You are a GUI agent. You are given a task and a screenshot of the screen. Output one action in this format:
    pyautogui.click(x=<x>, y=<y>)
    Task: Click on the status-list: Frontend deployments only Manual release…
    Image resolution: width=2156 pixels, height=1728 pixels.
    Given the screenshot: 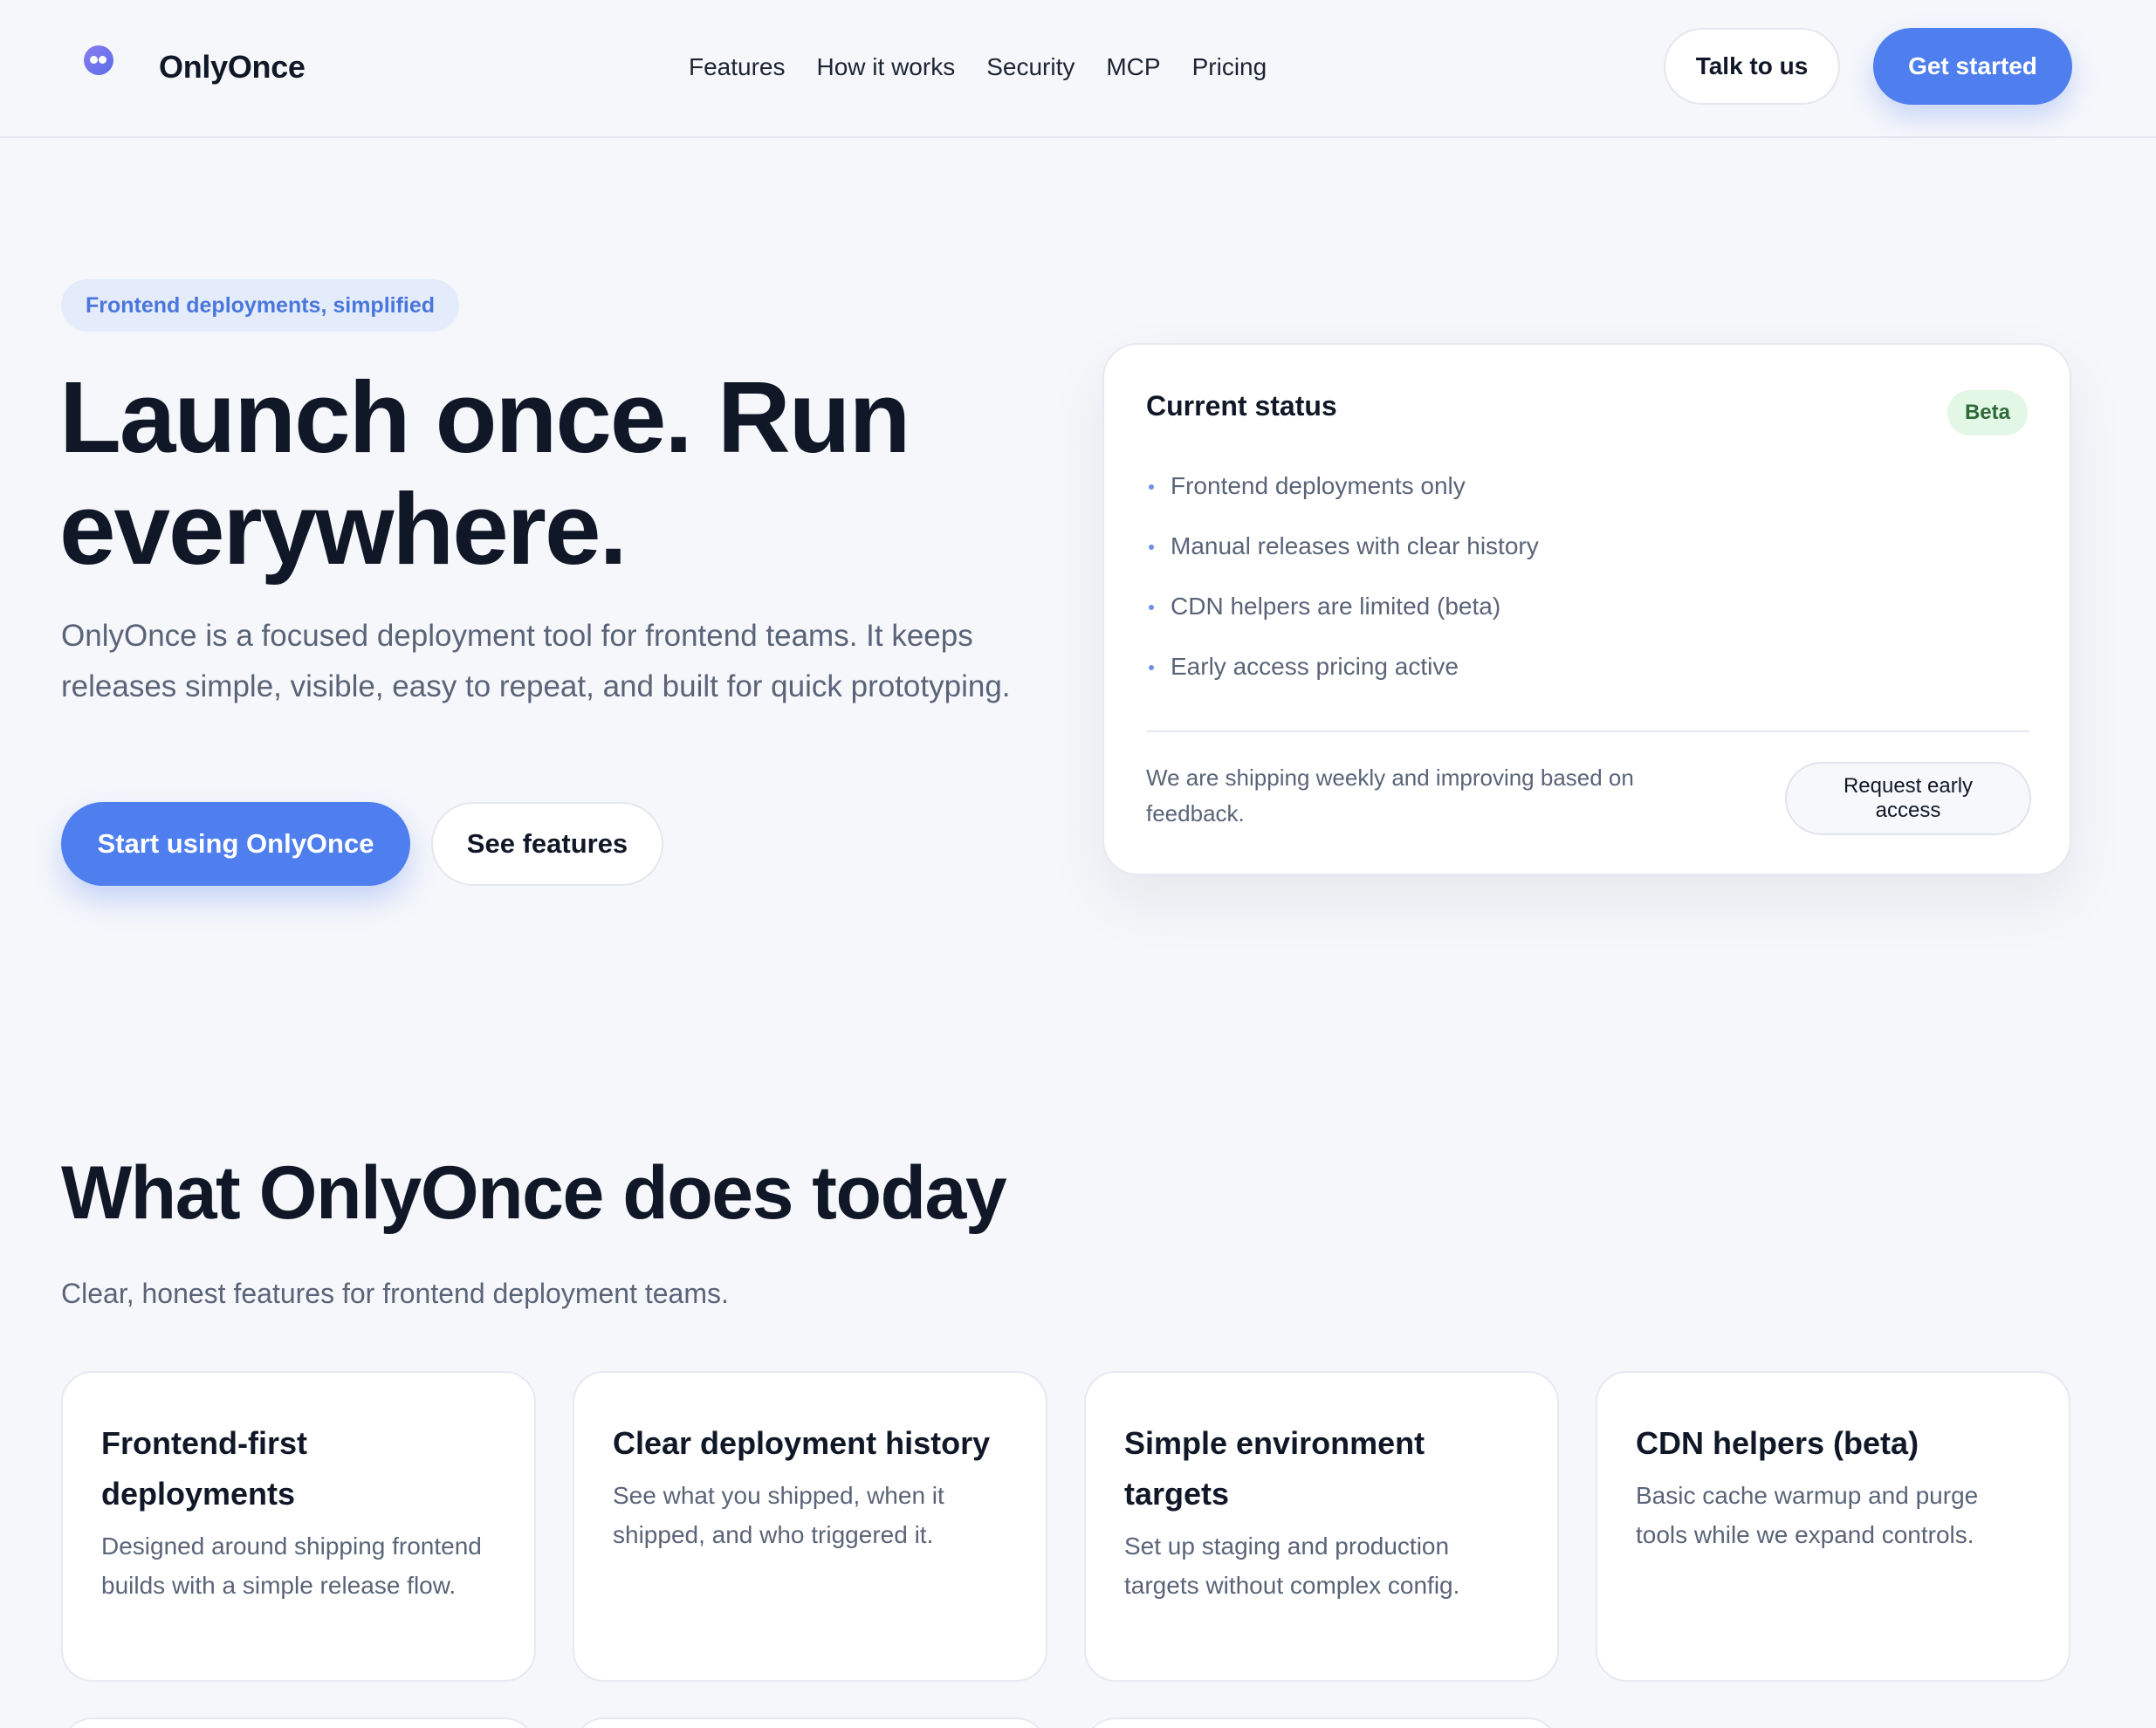 What is the action you would take?
    pyautogui.click(x=1342, y=589)
    